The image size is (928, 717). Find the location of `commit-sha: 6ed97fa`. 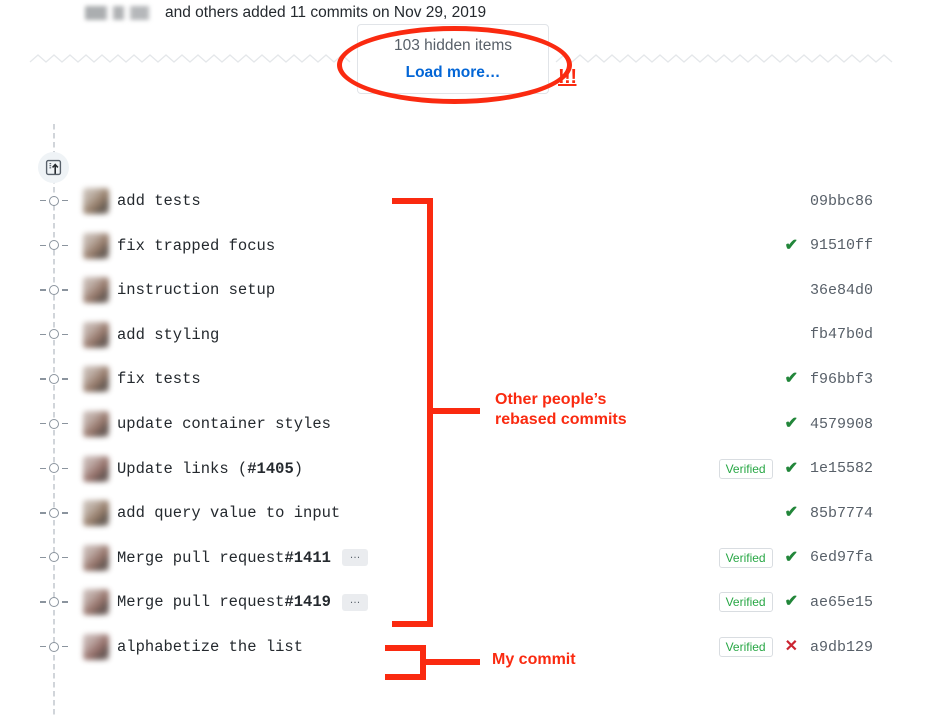

commit-sha: 6ed97fa is located at coordinates (839, 557).